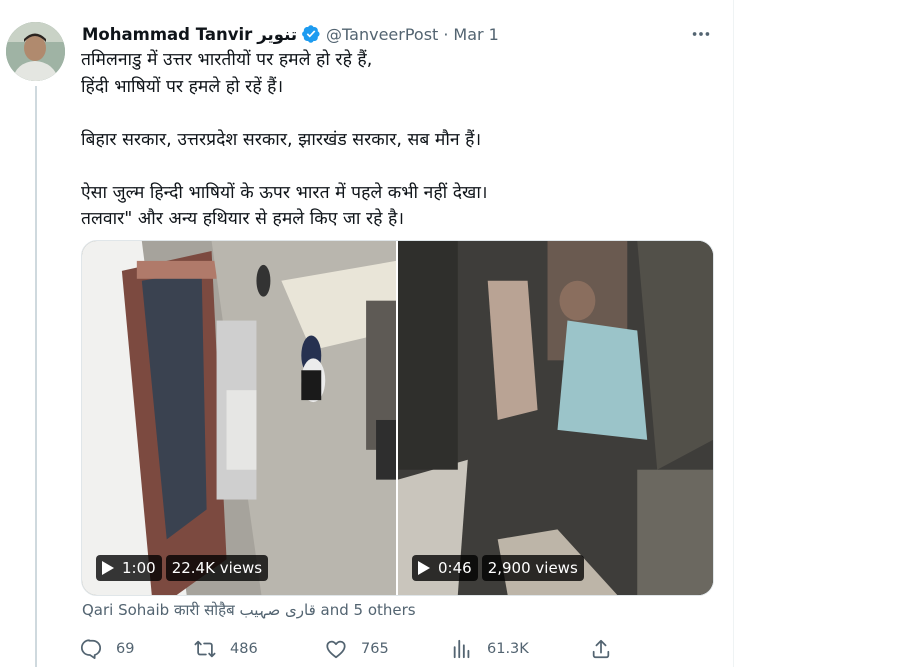  What do you see at coordinates (244, 649) in the screenshot?
I see `retweet-count: 486` at bounding box center [244, 649].